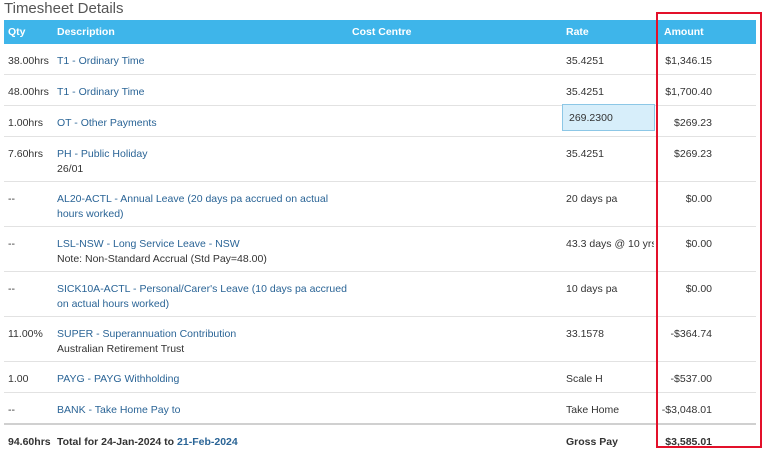 The height and width of the screenshot is (455, 766). What do you see at coordinates (119, 410) in the screenshot?
I see `pay-item-link: BANK - Take Home Pay to` at bounding box center [119, 410].